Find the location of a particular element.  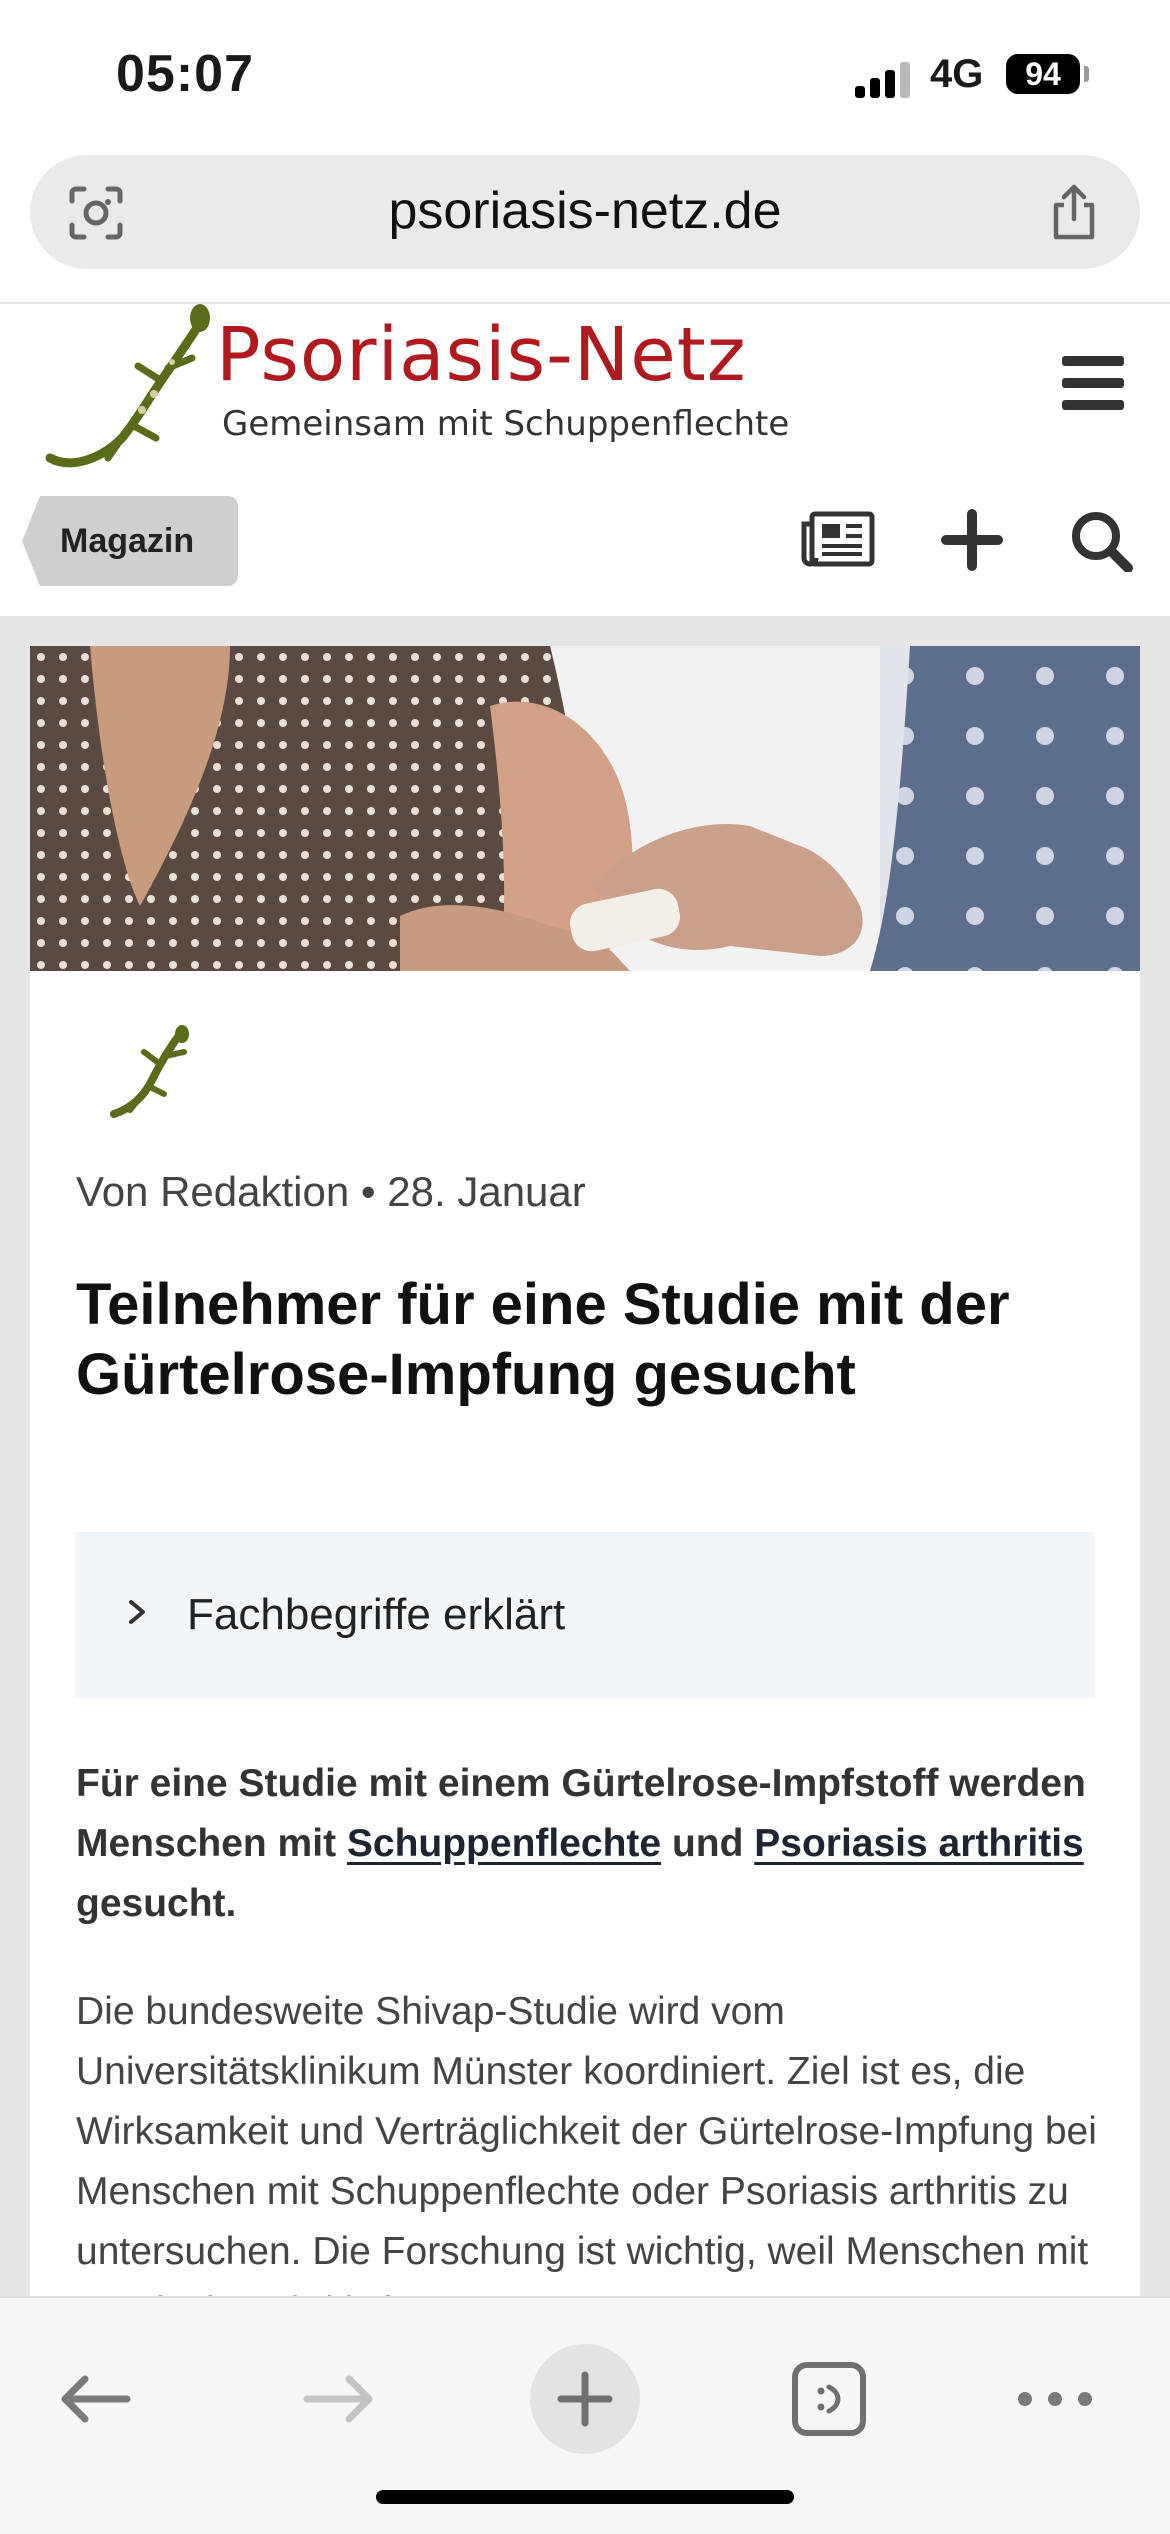

status-bar: 05:07 4G 94 is located at coordinates (585, 75).